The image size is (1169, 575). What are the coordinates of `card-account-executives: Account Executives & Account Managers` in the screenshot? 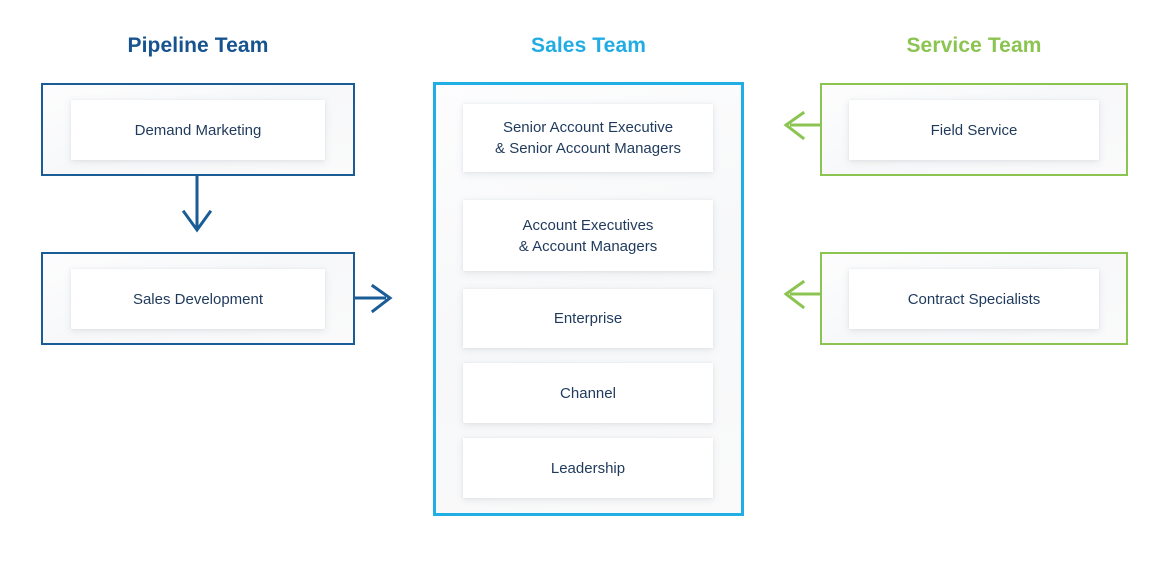 It's located at (588, 235).